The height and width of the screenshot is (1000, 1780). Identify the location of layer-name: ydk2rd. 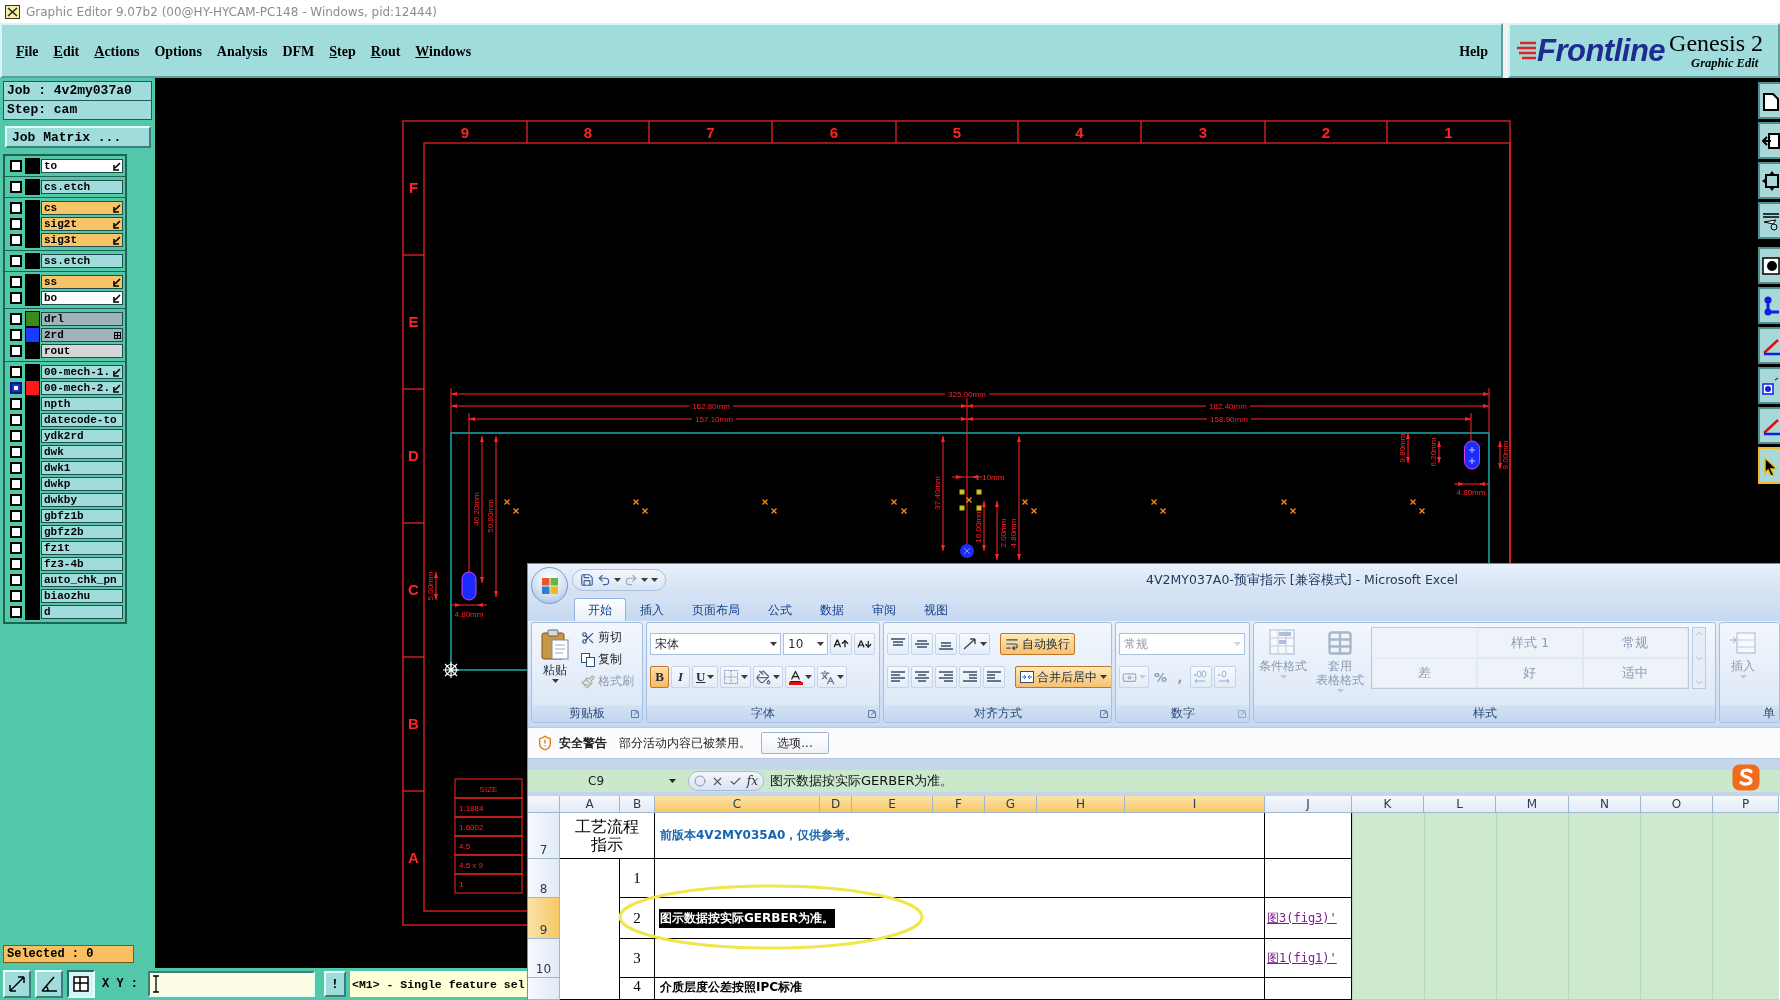
(82, 436).